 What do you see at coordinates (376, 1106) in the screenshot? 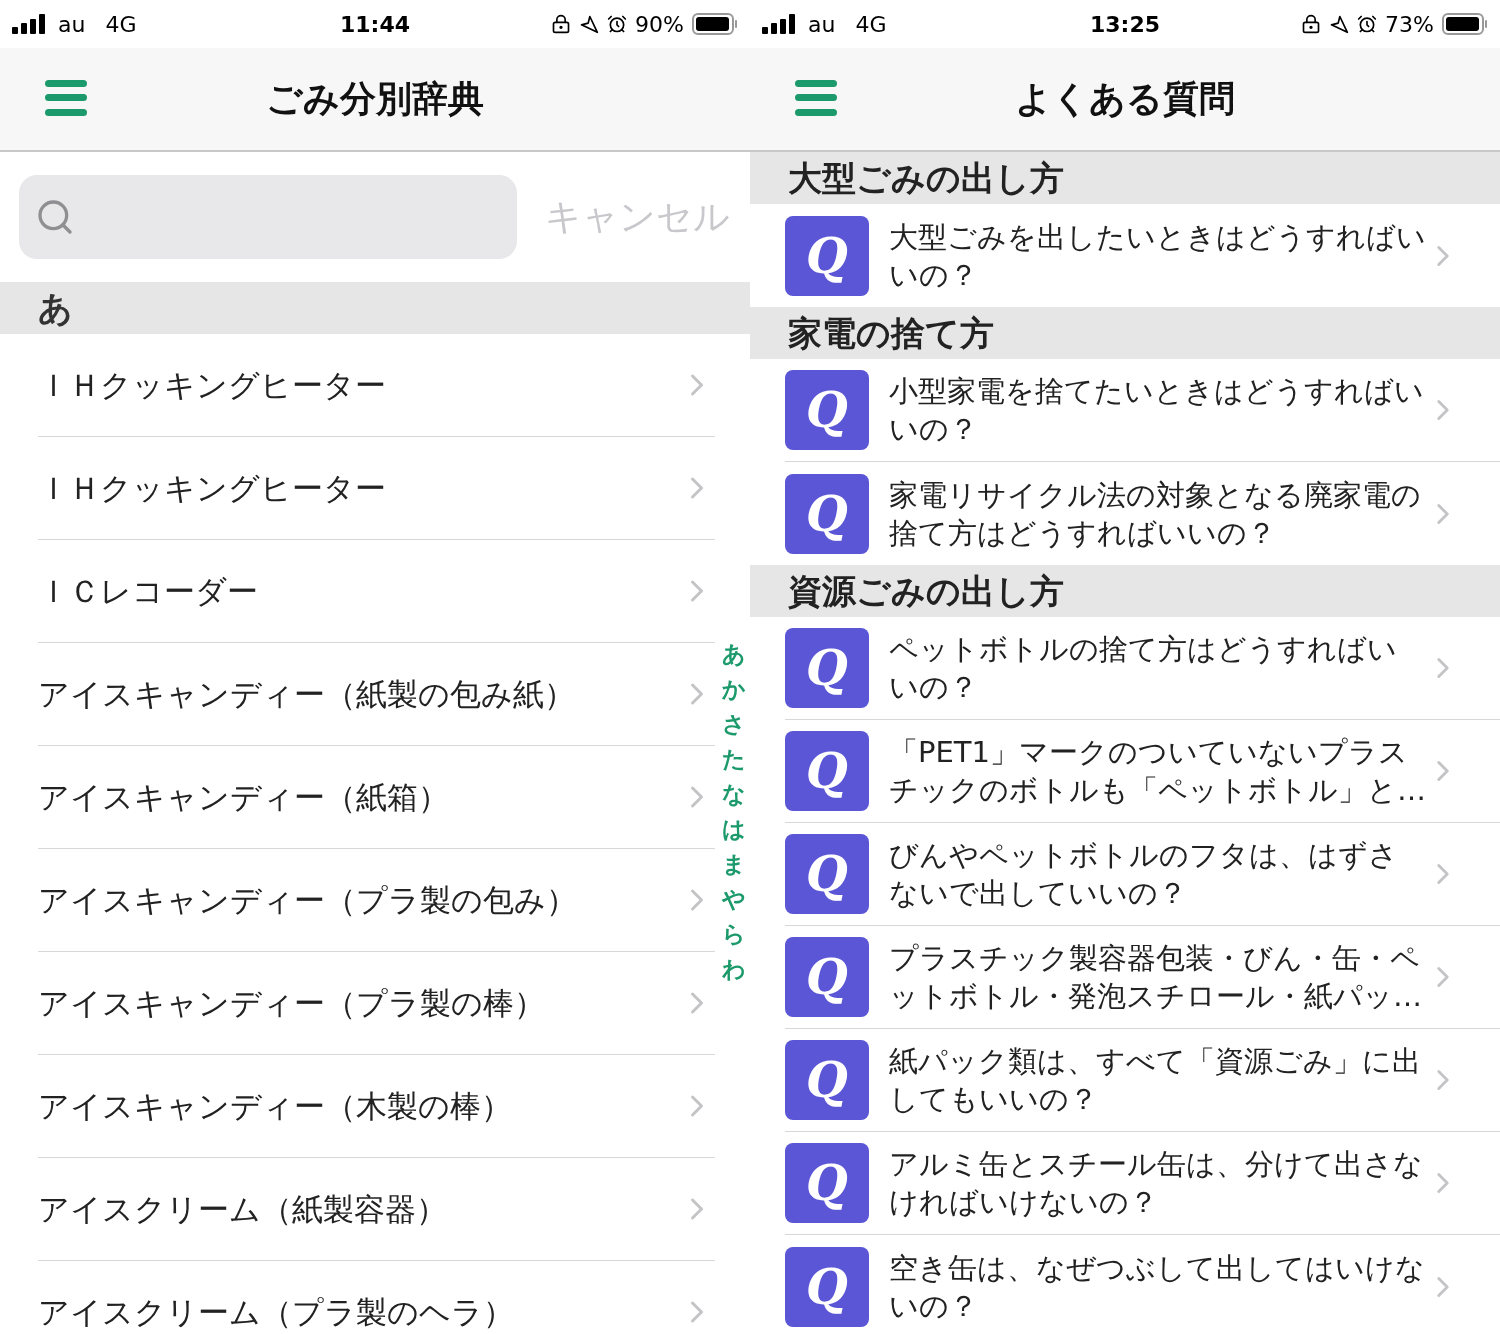
I see `list-item: アイスキャンディー（木製の棒）` at bounding box center [376, 1106].